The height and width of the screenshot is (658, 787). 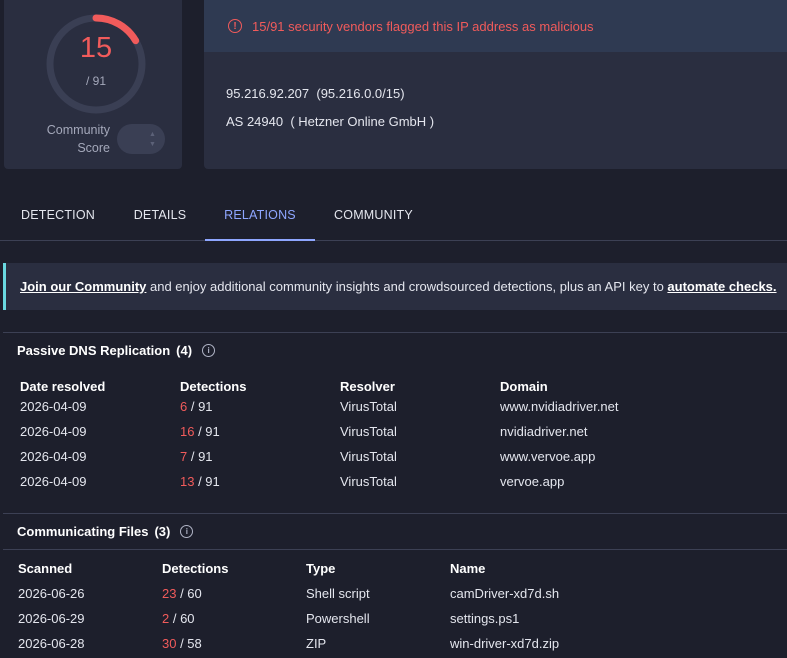 What do you see at coordinates (543, 431) in the screenshot?
I see `domain-link: nvidiadriver.net` at bounding box center [543, 431].